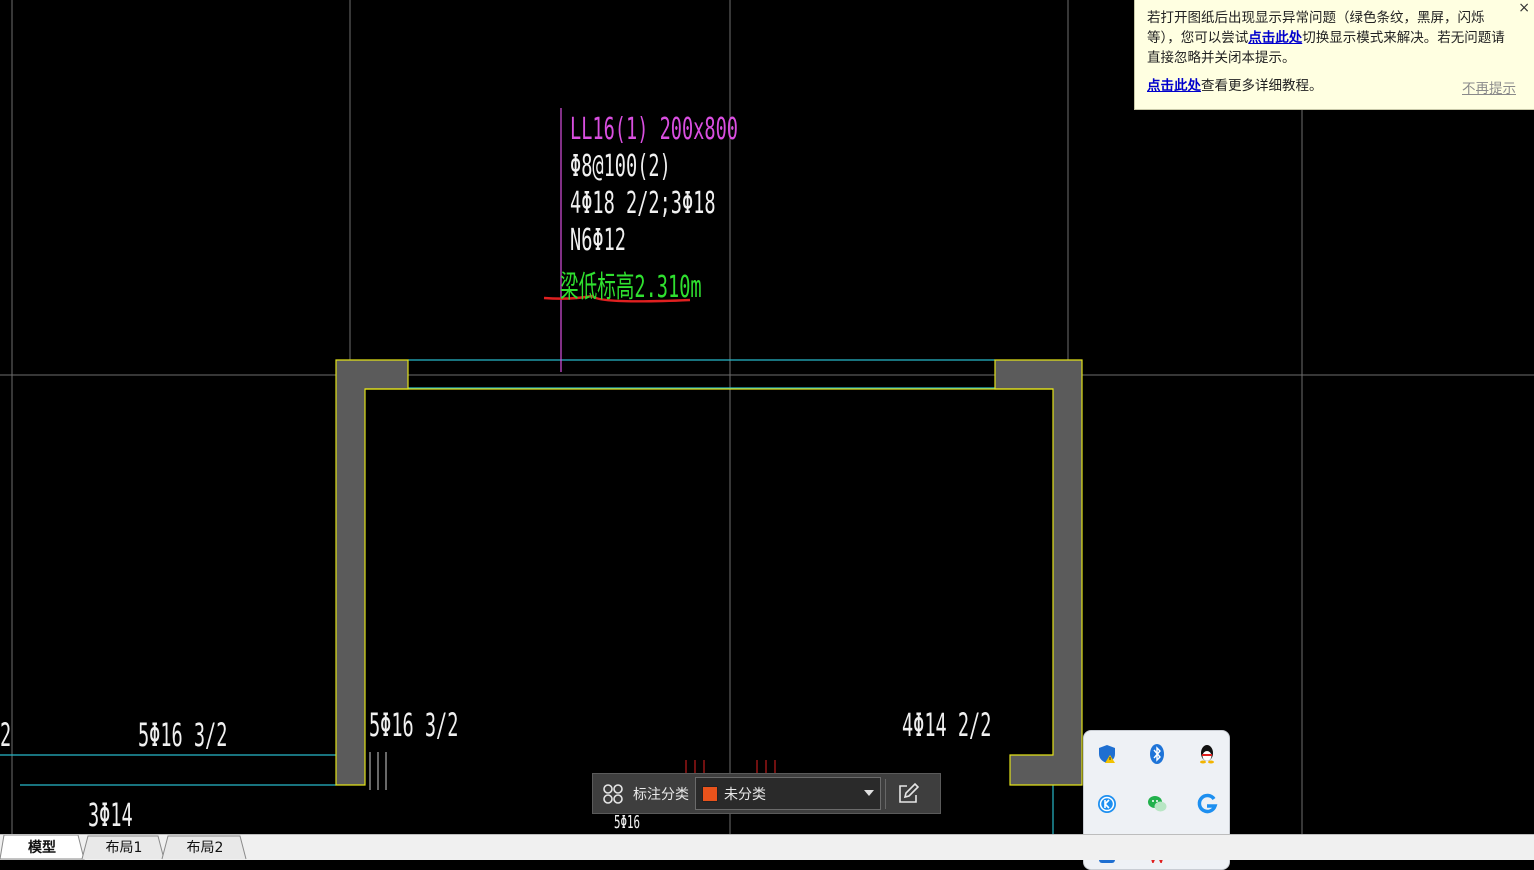 The height and width of the screenshot is (870, 1534). I want to click on grid-icon, so click(613, 793).